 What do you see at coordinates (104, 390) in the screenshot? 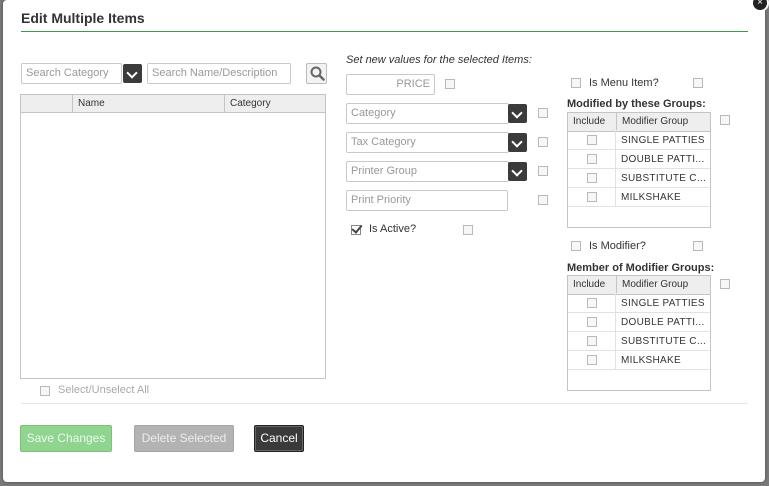
I see `select-all-label: Select/Unselect All` at bounding box center [104, 390].